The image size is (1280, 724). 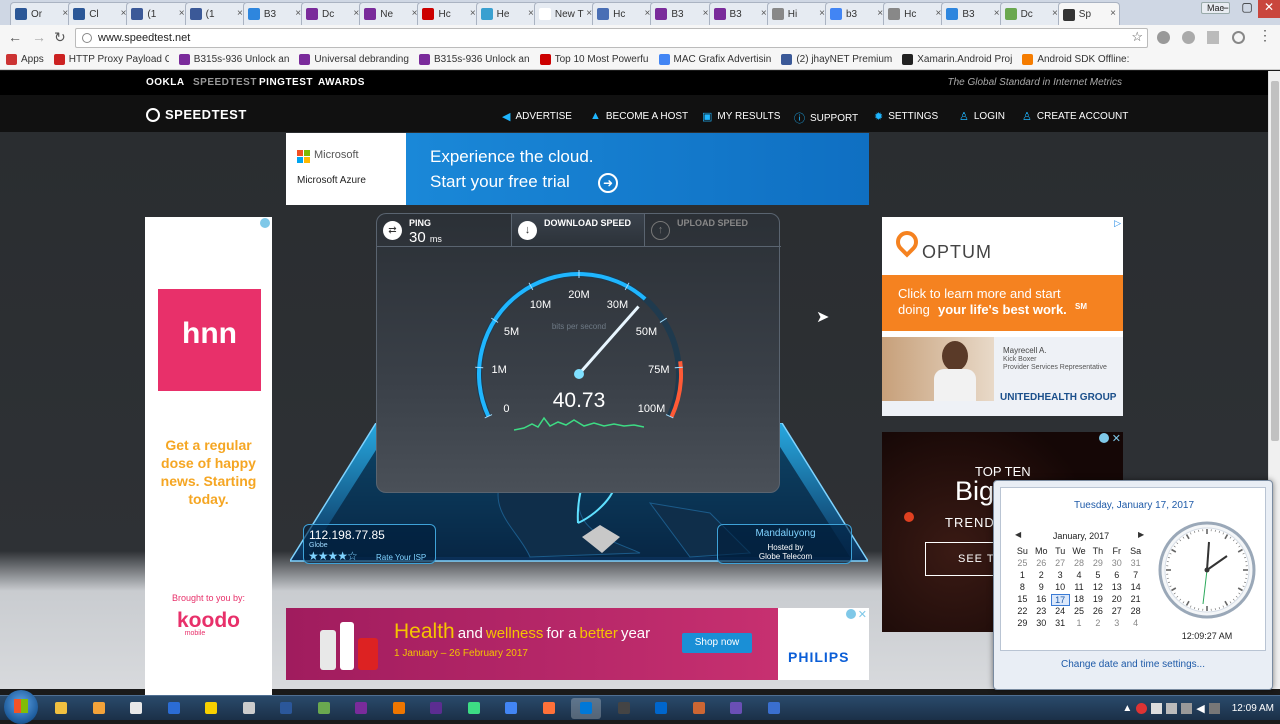 I want to click on close-window-button: ✕, so click(x=1269, y=9).